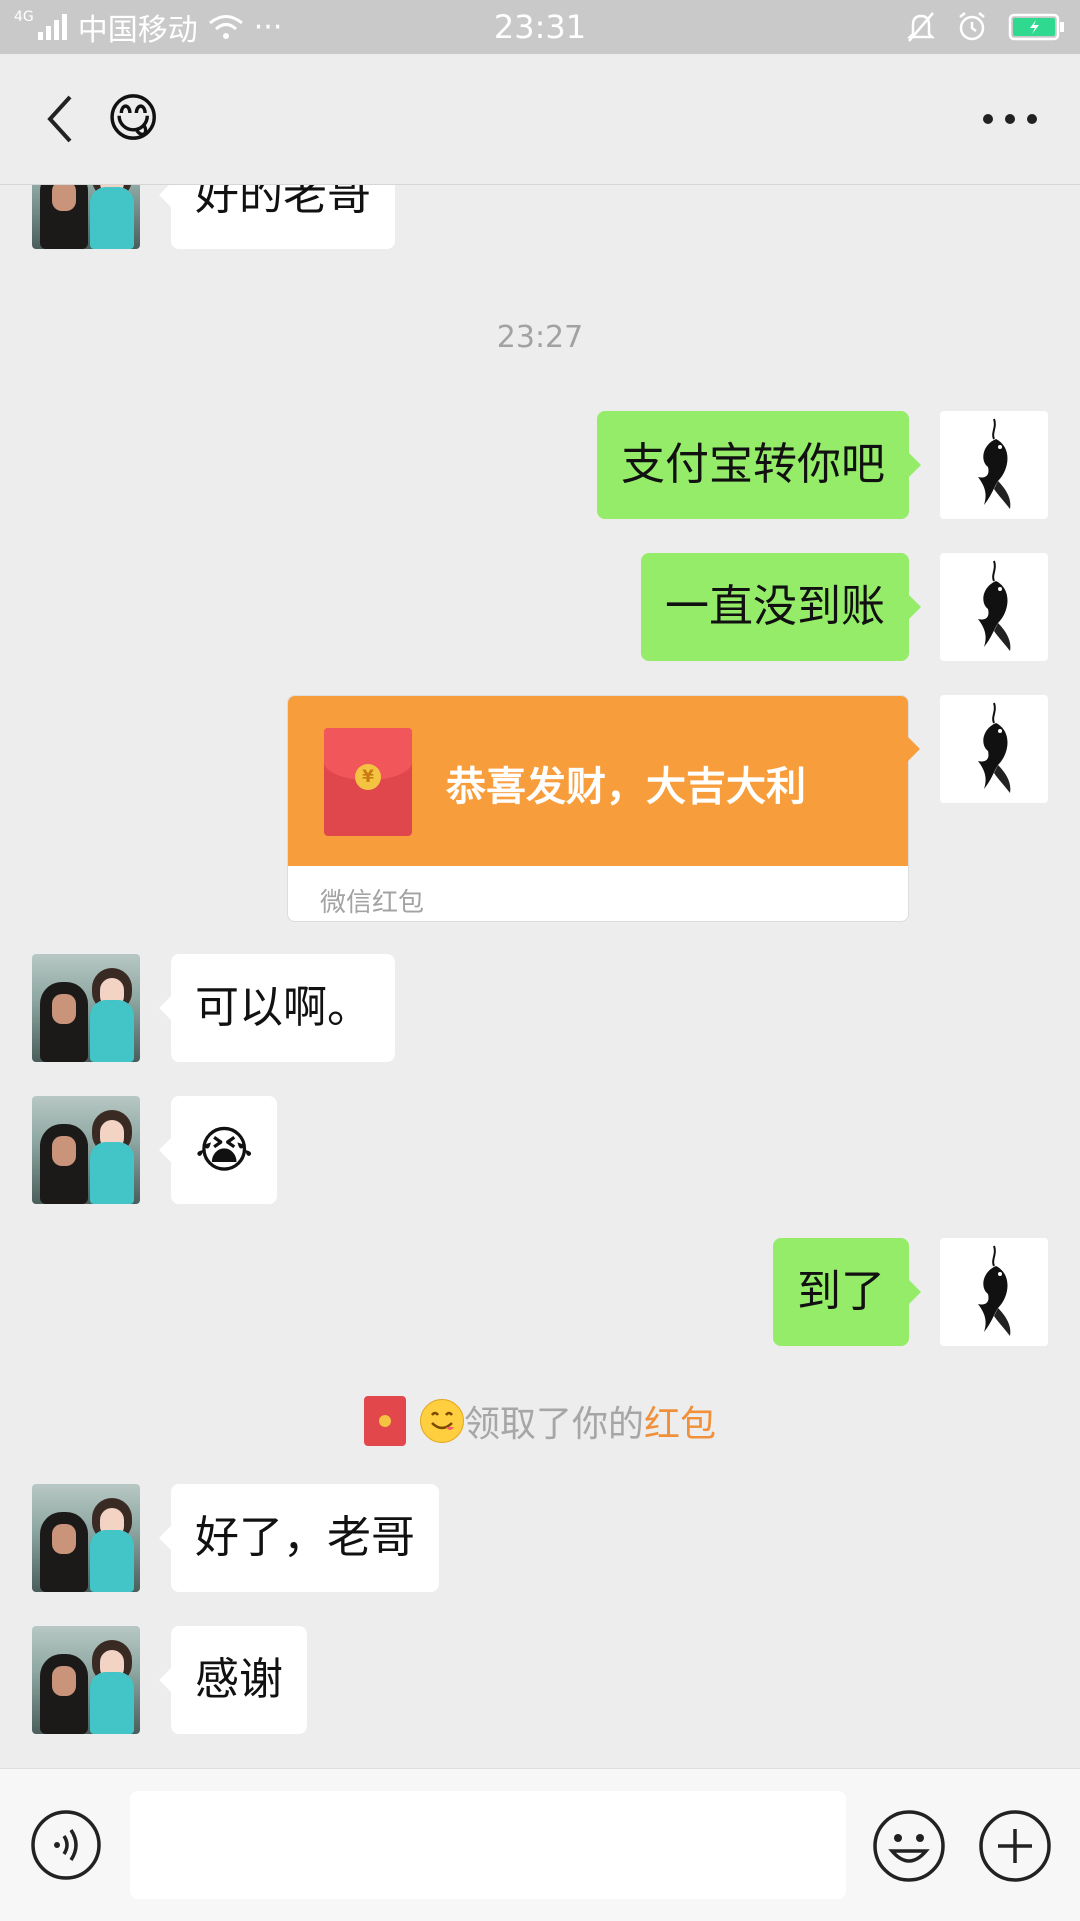 The height and width of the screenshot is (1921, 1080). I want to click on message-bubble-incoming: 感谢, so click(233, 1680).